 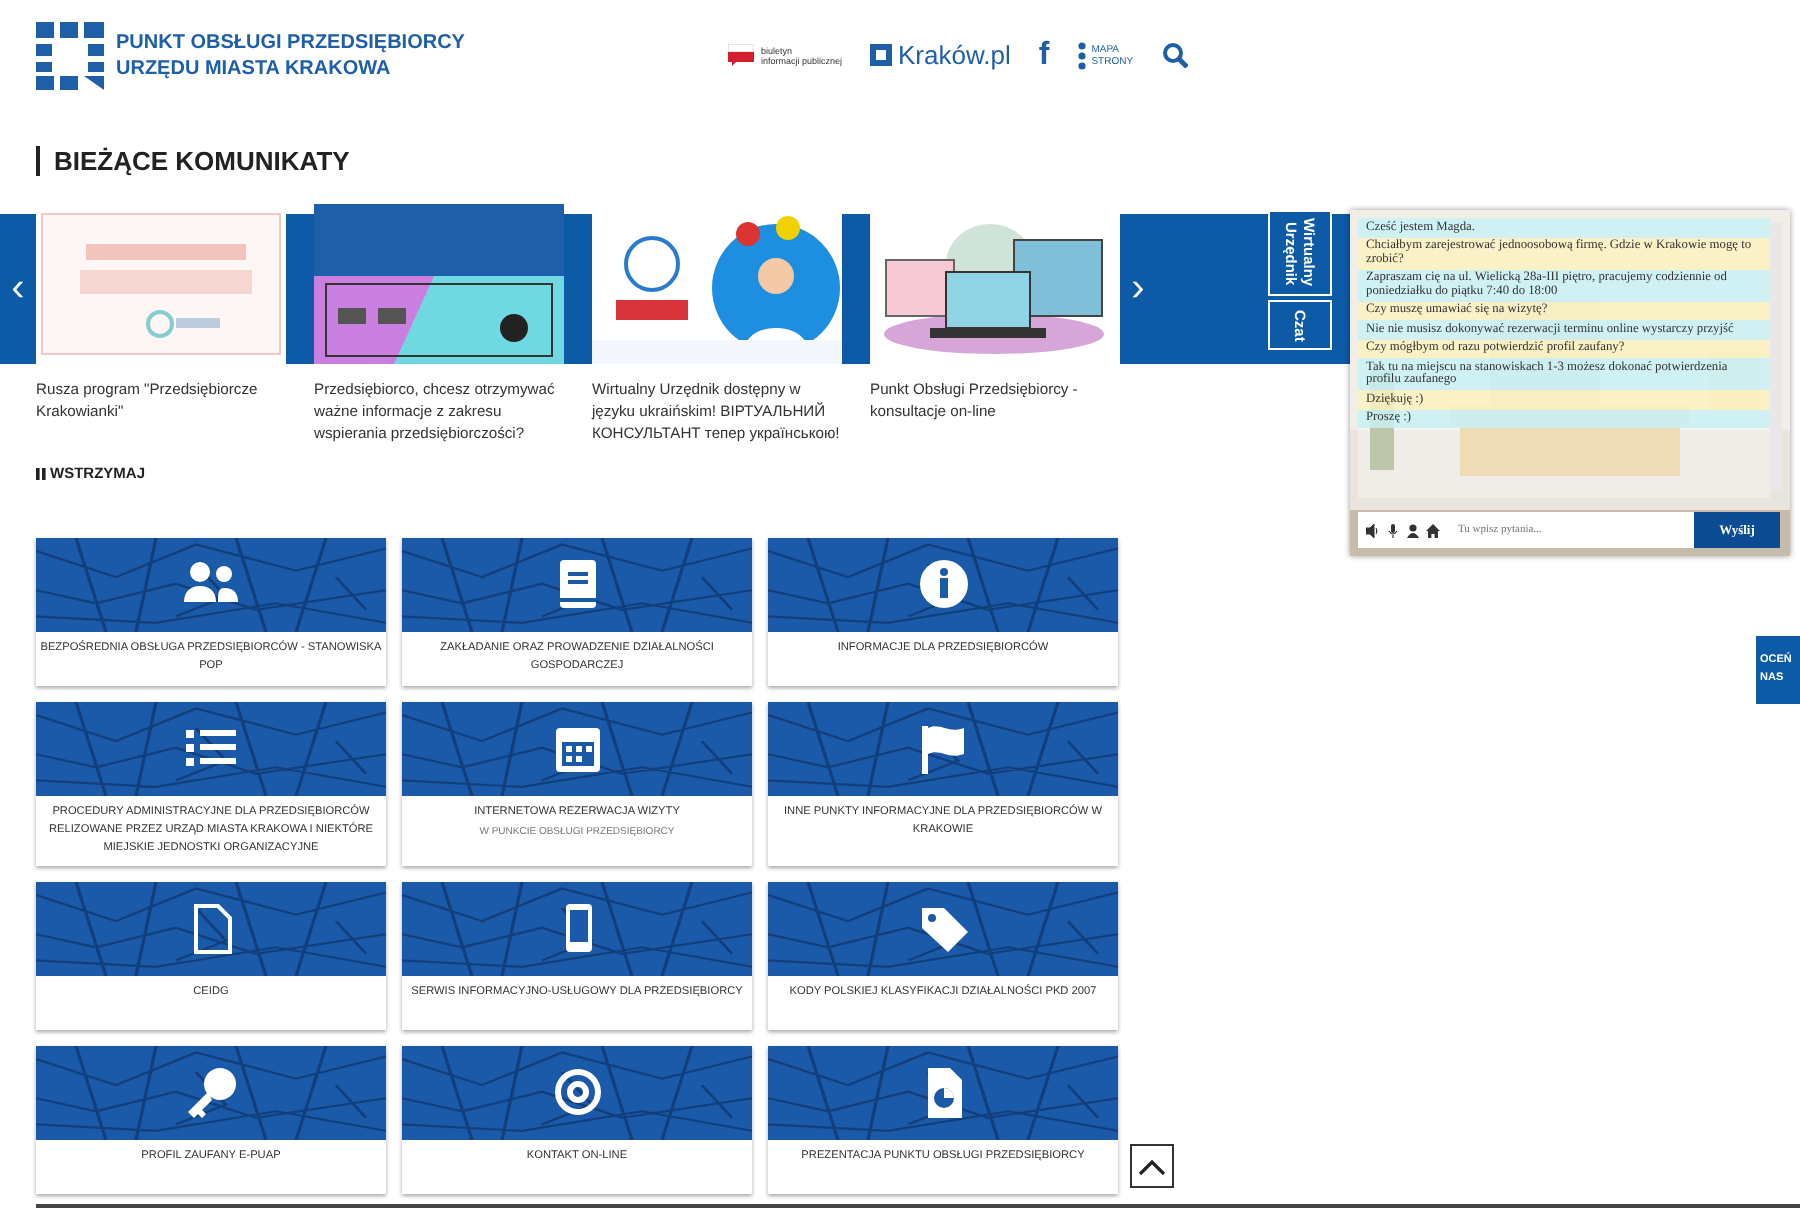 I want to click on person-icon, so click(x=1413, y=530).